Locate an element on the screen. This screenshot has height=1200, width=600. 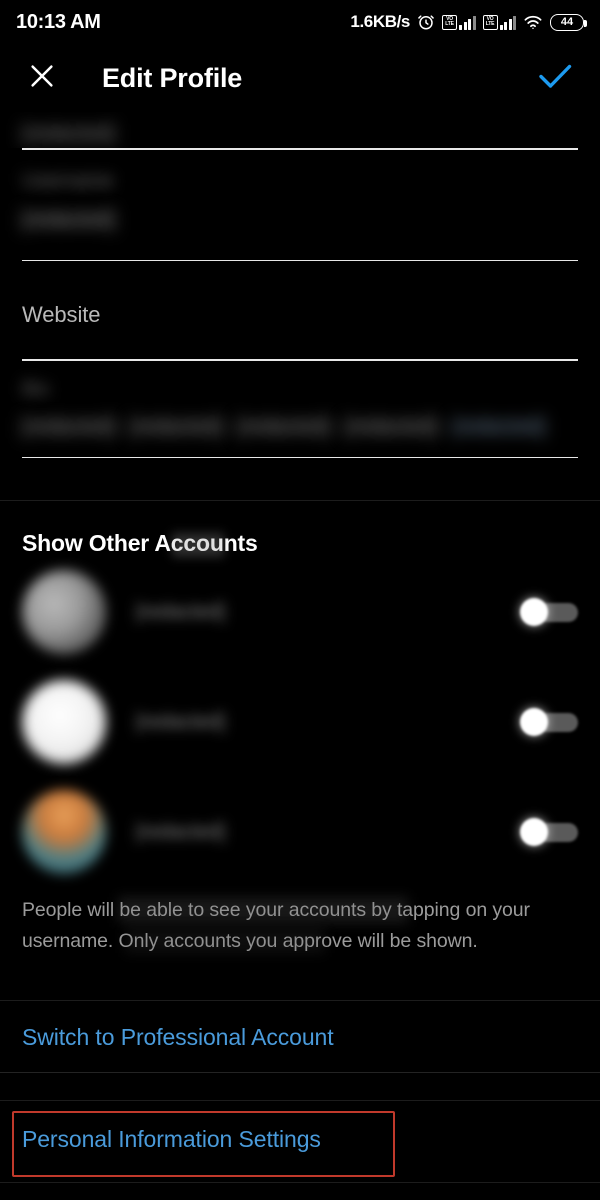
status-bar: 10:13 AM 1.6KB/s VO LTE VO LTE 44 is located at coordinates (300, 22).